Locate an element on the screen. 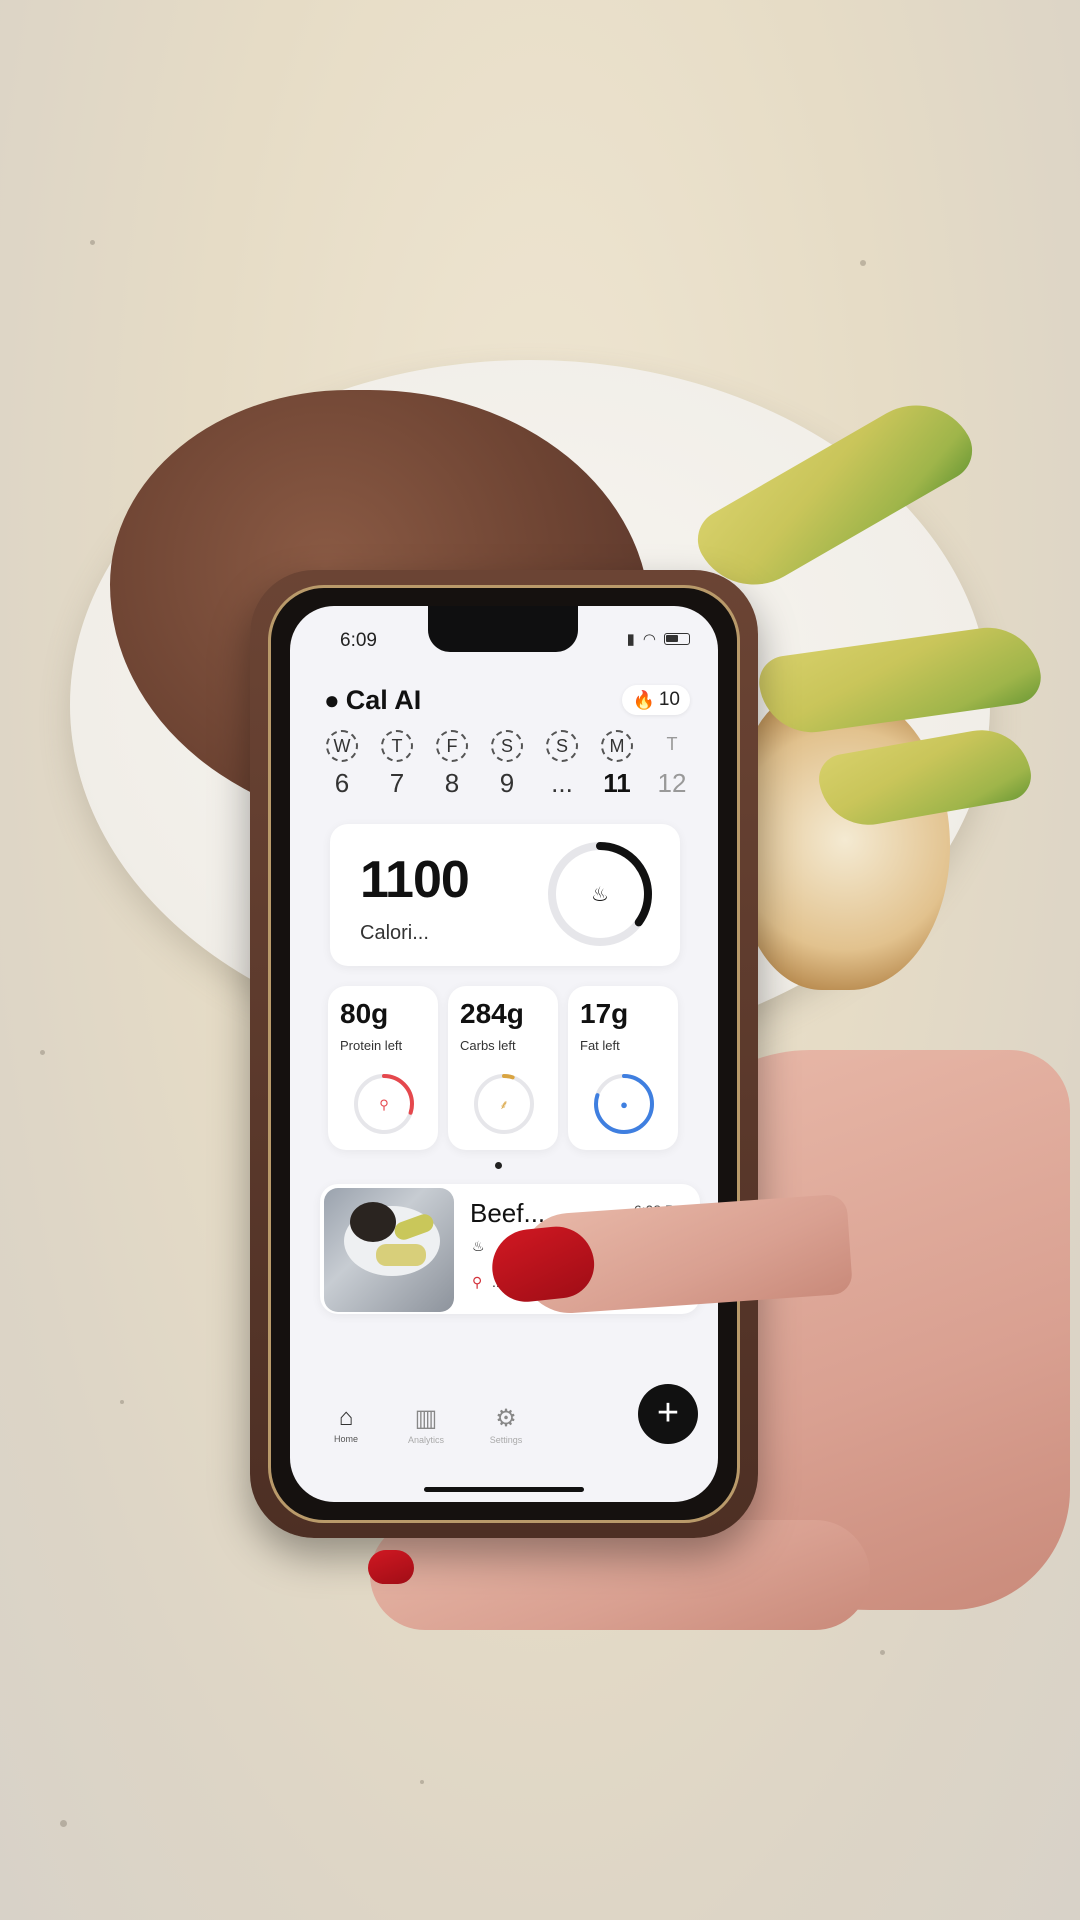  day-fri: F8 is located at coordinates (452, 764).